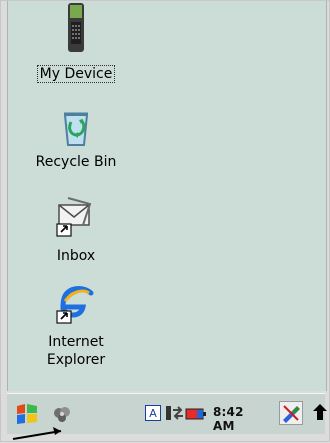  What do you see at coordinates (76, 162) in the screenshot?
I see `recycle-bin-label: Recycle Bin` at bounding box center [76, 162].